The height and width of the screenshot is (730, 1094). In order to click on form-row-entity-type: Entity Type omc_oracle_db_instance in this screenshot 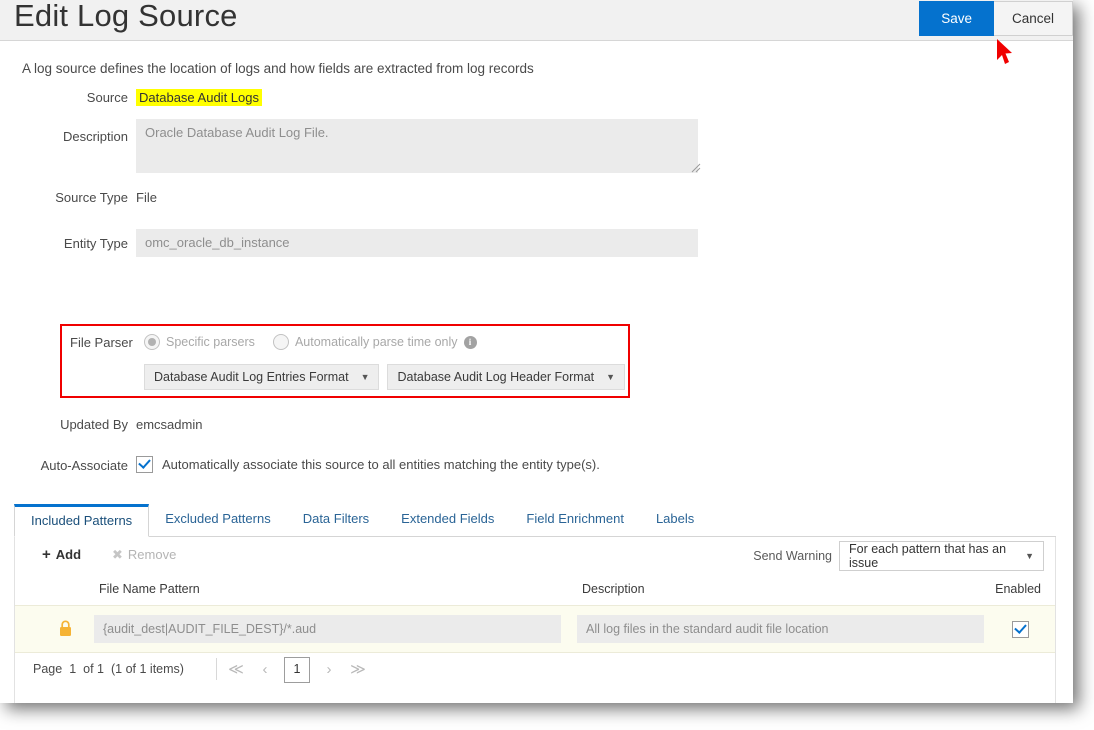, I will do `click(536, 253)`.